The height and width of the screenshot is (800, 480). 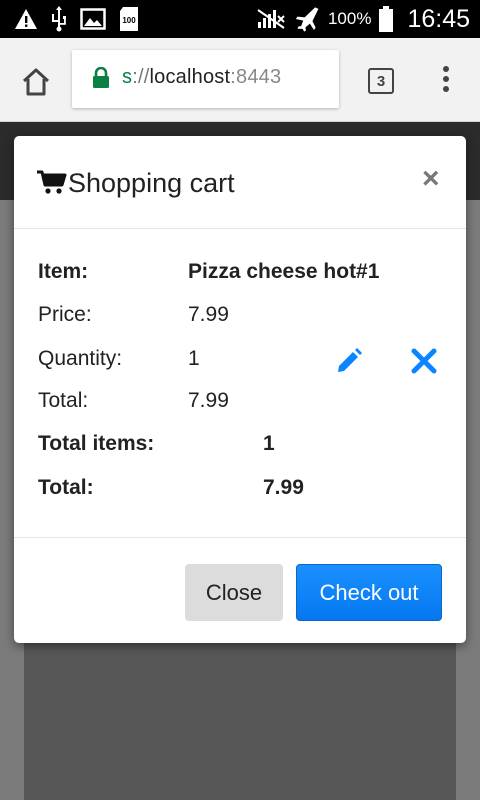 I want to click on quantity-label: Quantity:, so click(x=80, y=358).